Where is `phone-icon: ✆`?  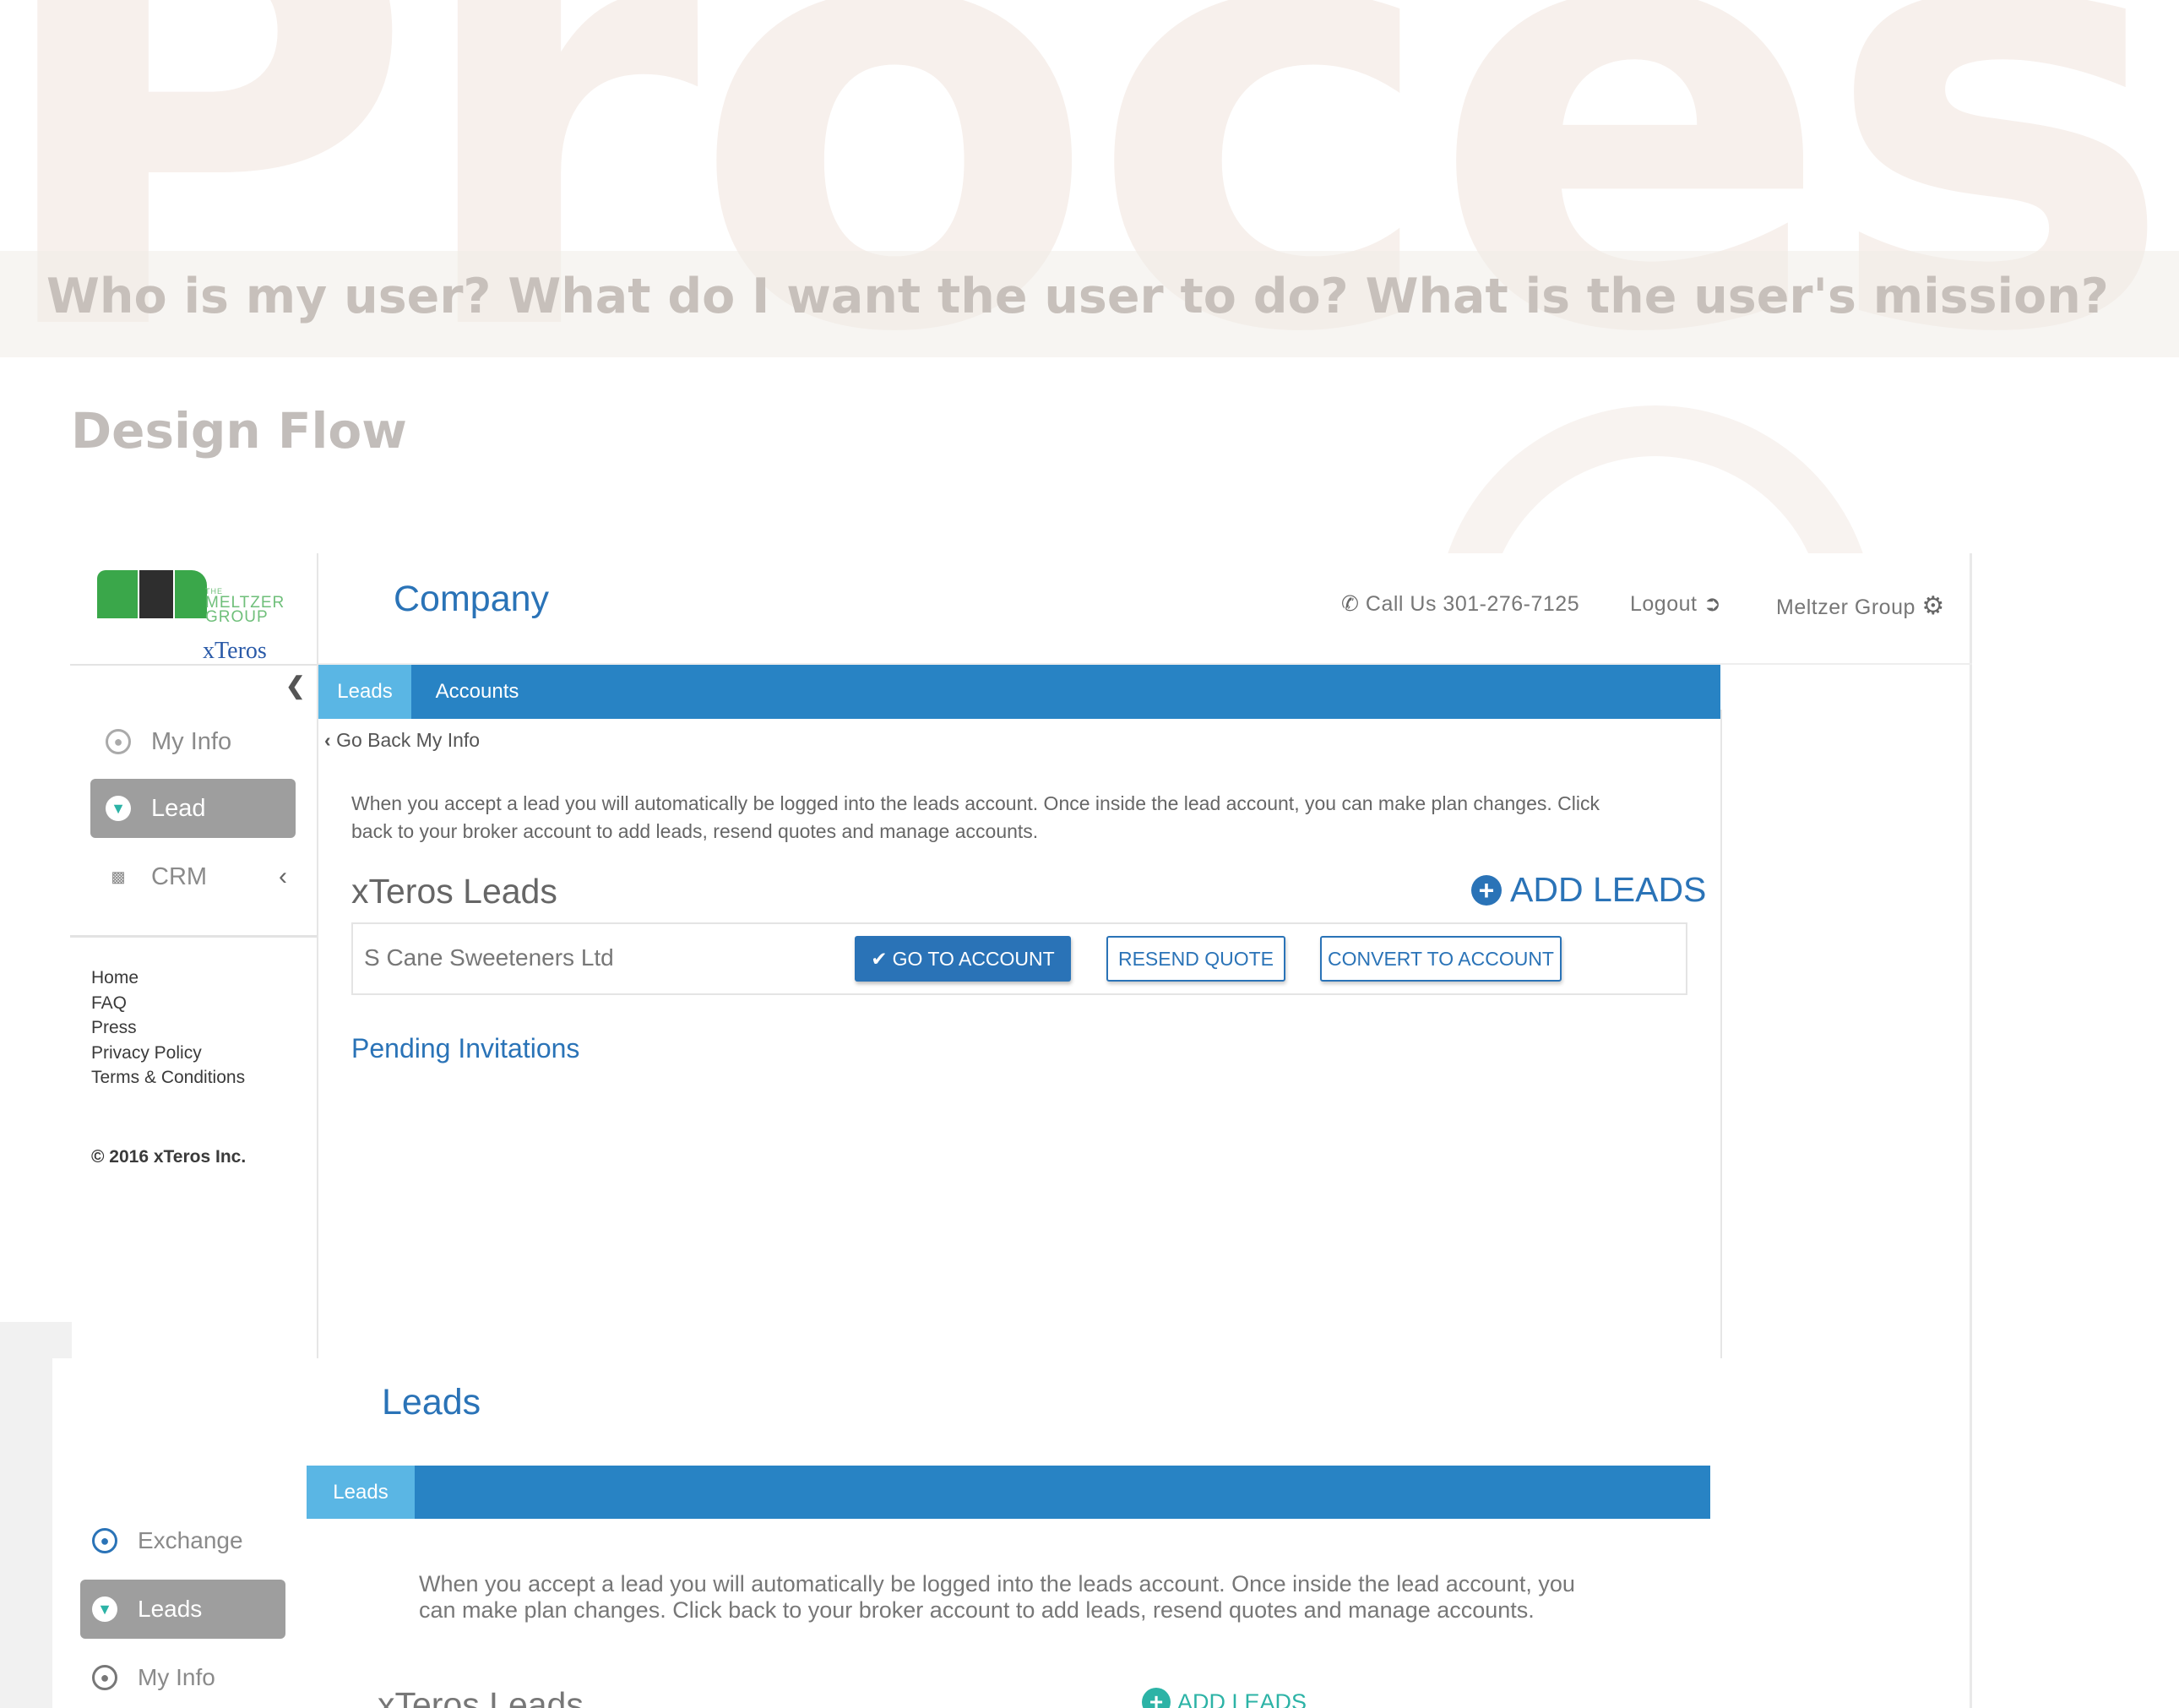 phone-icon: ✆ is located at coordinates (1350, 604).